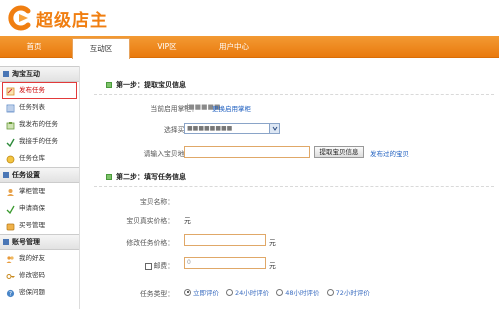 The width and height of the screenshot is (499, 309). Describe the element at coordinates (225, 240) in the screenshot. I see `task-price-input` at that location.